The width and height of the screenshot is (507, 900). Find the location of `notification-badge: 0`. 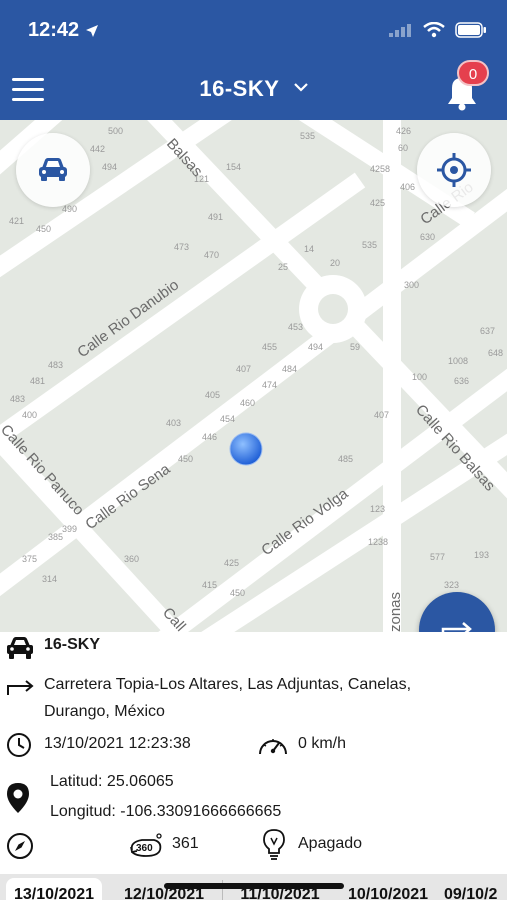

notification-badge: 0 is located at coordinates (473, 73).